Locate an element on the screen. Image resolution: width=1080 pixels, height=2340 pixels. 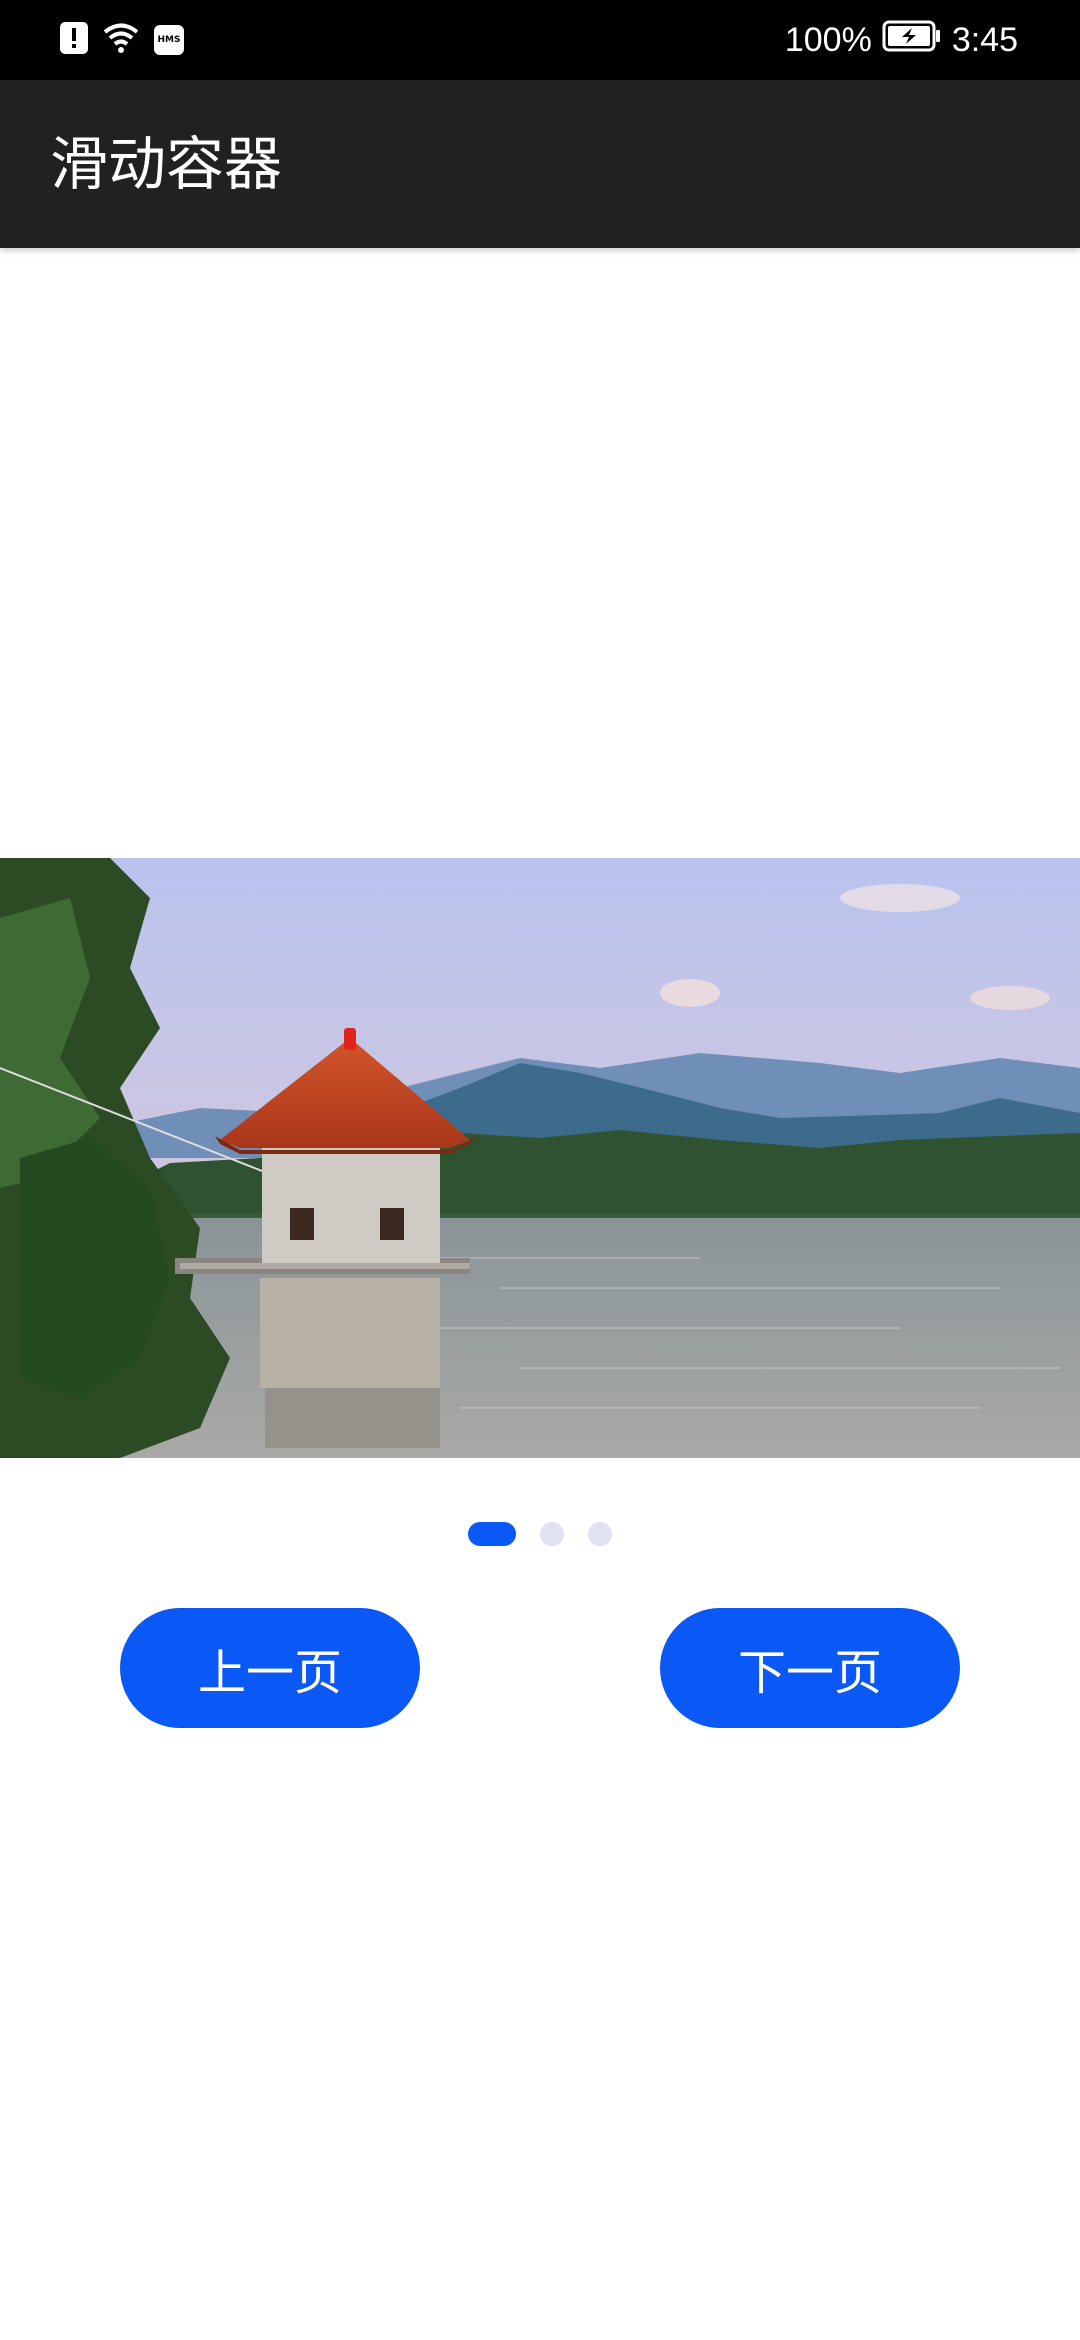
status-icons-left: HMS is located at coordinates (122, 40).